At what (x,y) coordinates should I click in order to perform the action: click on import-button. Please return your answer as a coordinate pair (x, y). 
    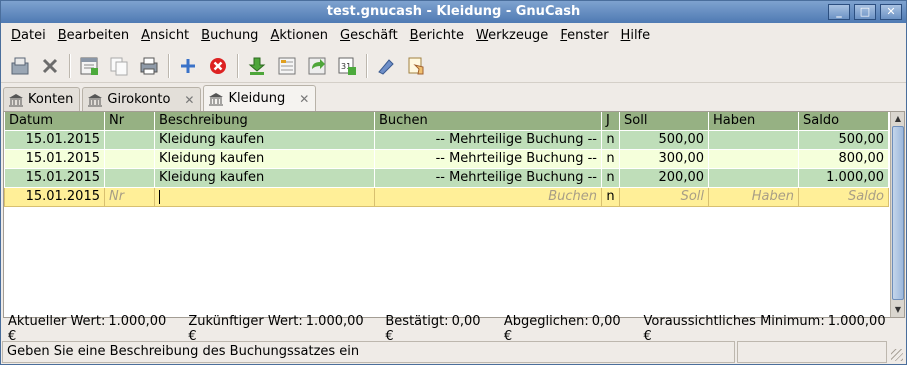
    Looking at the image, I should click on (257, 66).